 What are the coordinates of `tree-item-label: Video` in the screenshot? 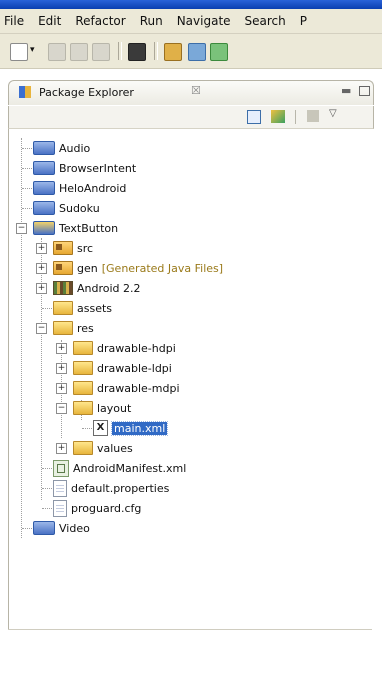 It's located at (74, 528).